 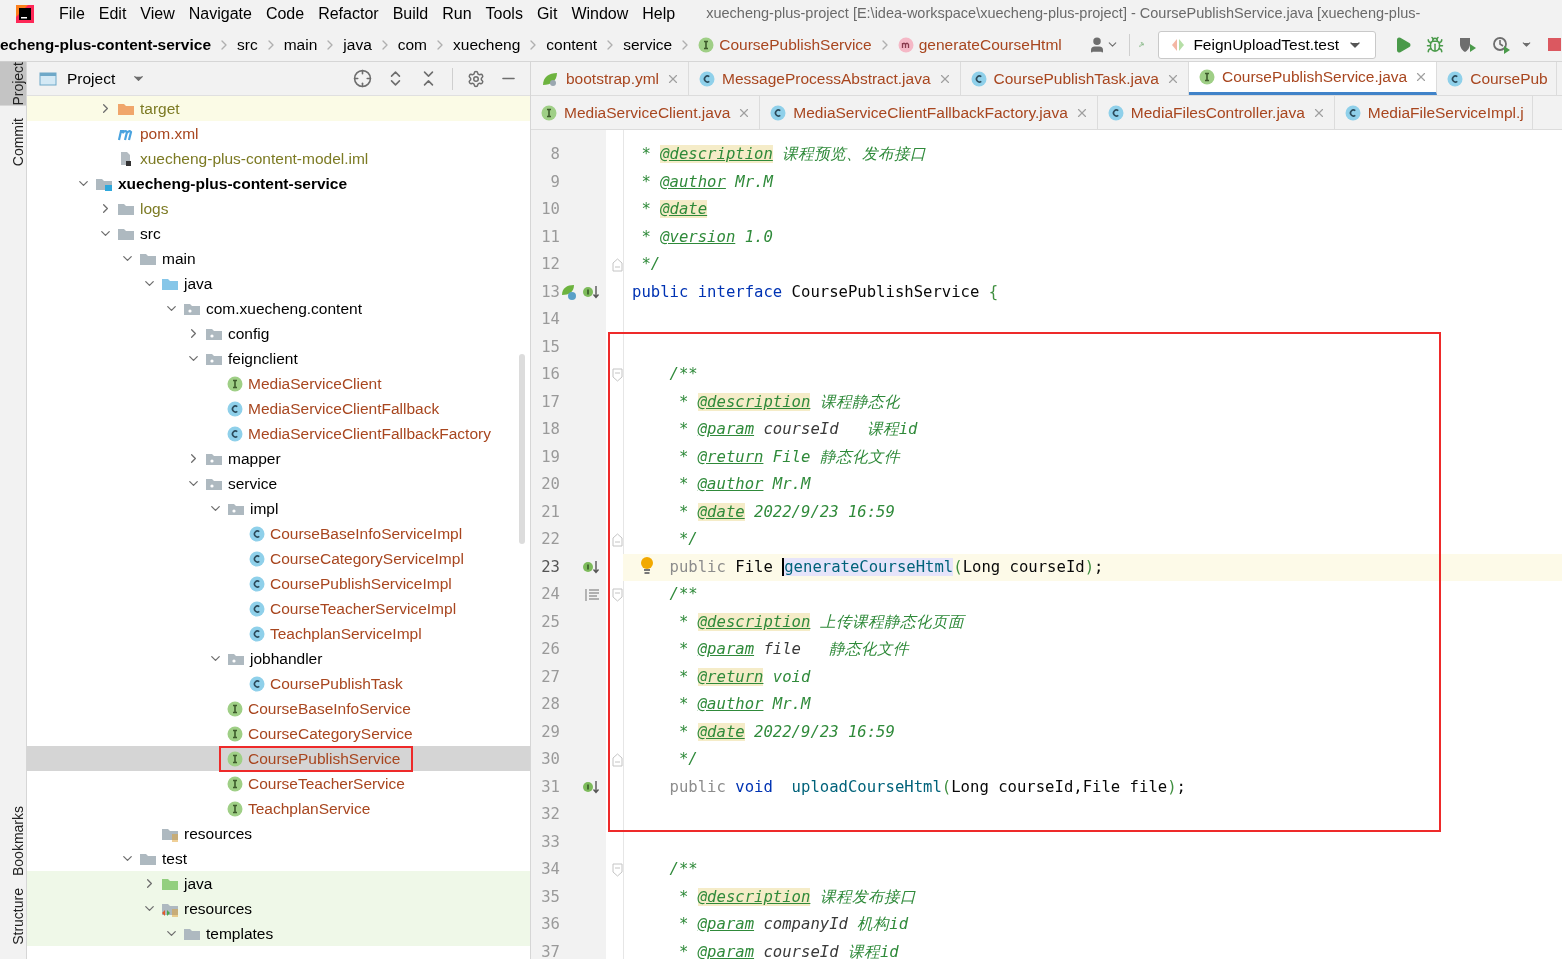 What do you see at coordinates (487, 44) in the screenshot?
I see `breadcrumb: xuecheng` at bounding box center [487, 44].